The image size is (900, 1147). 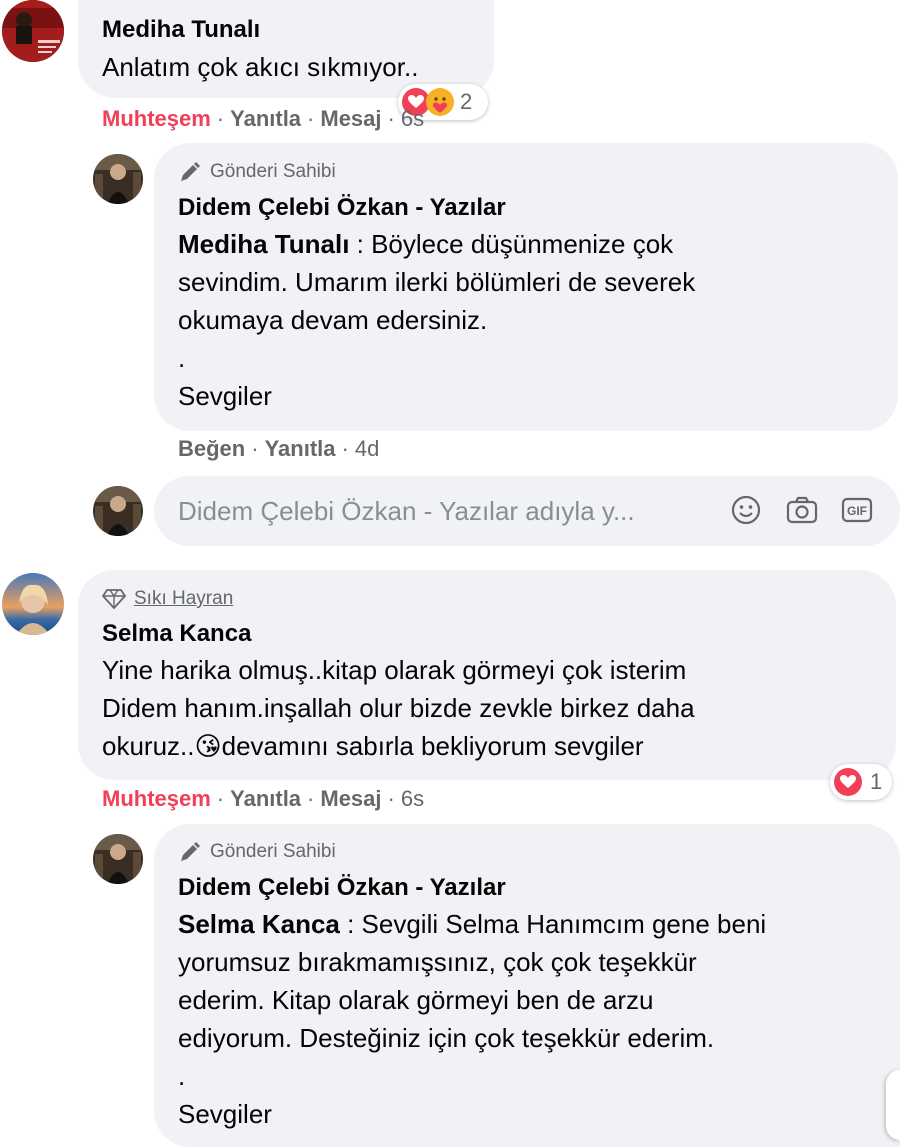 I want to click on gif-icon: GIF, so click(x=857, y=512).